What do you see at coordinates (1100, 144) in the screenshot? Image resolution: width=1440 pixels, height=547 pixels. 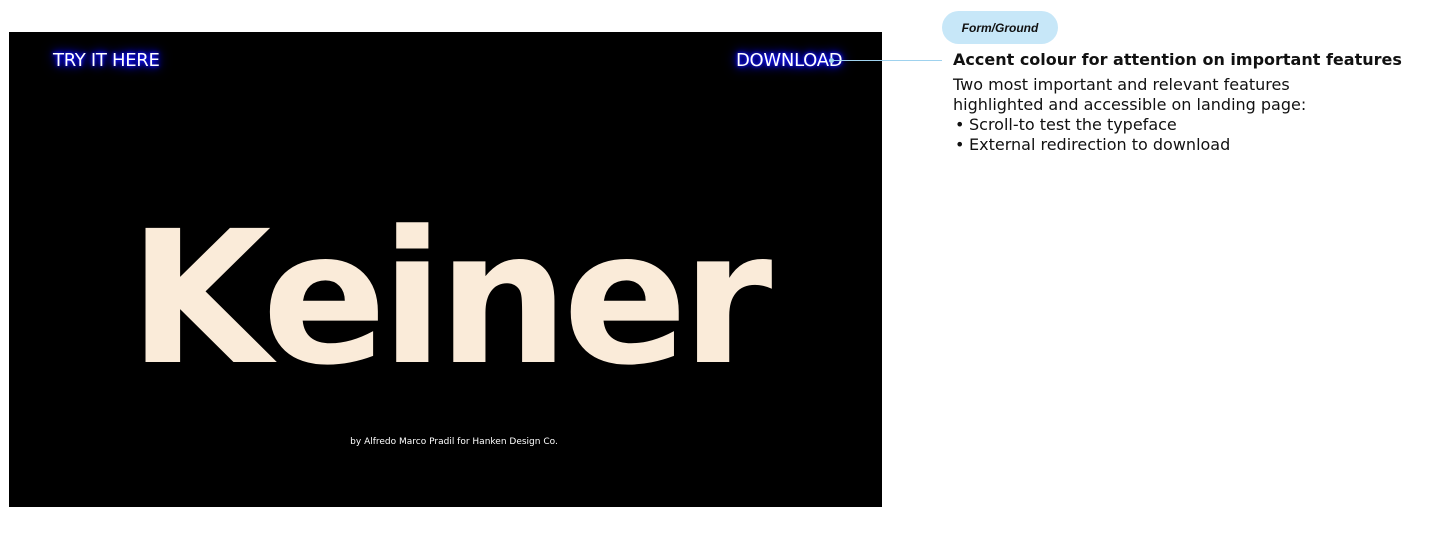 I see `bullet-text: External redirection to download` at bounding box center [1100, 144].